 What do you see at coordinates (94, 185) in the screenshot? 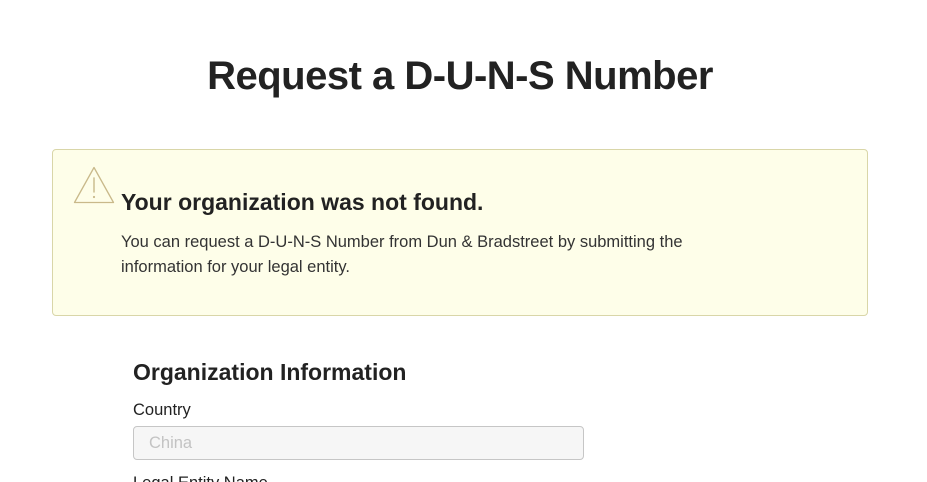
I see `warning-icon` at bounding box center [94, 185].